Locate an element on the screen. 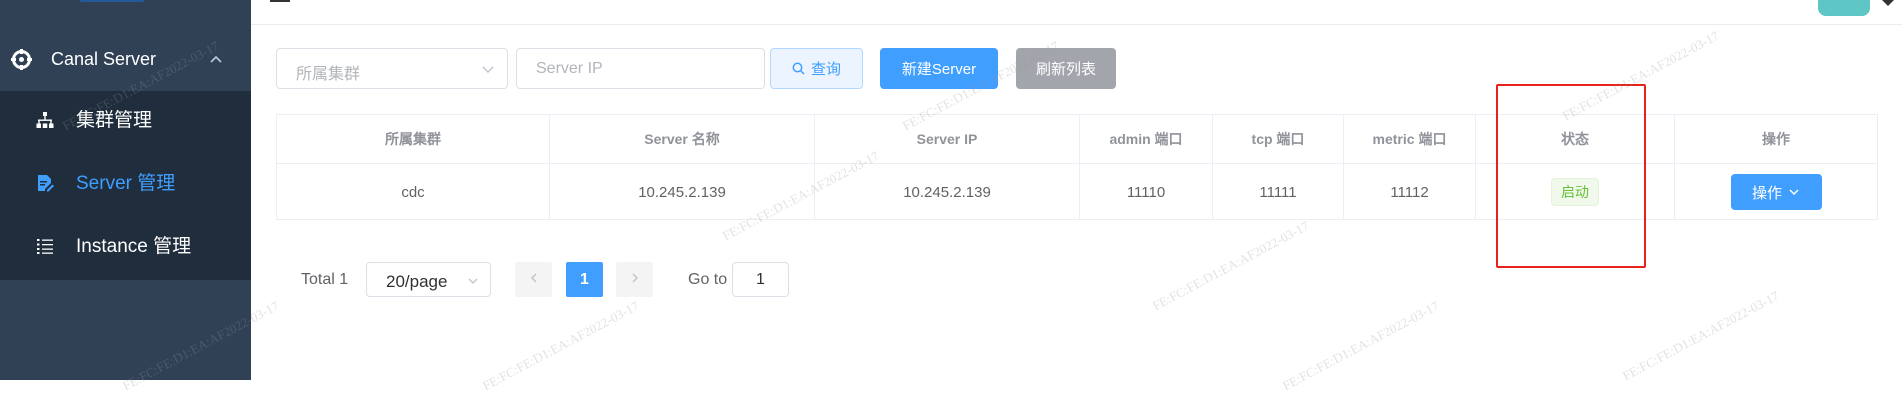 The height and width of the screenshot is (394, 1902). actions-button-label: 操作 is located at coordinates (1766, 193).